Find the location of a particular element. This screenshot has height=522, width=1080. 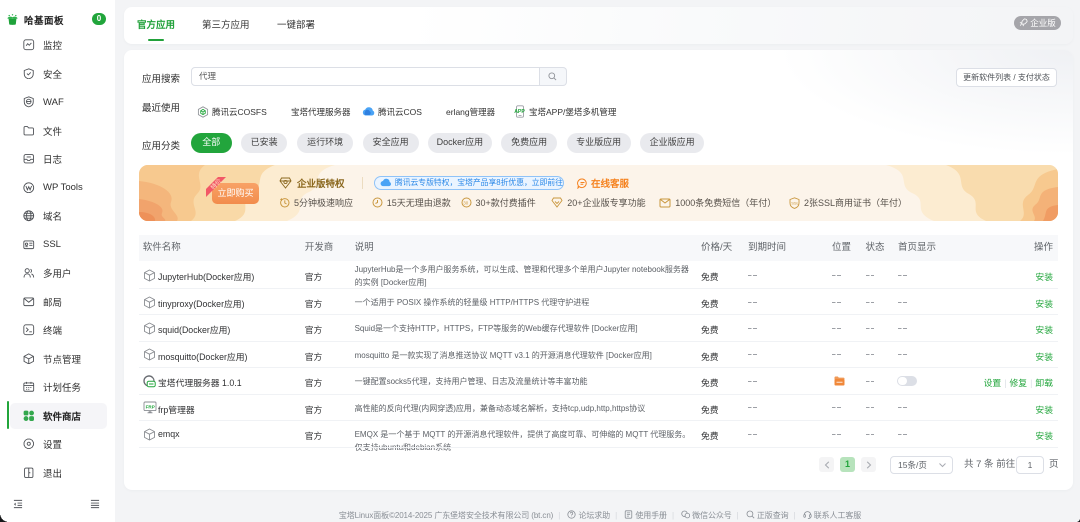

svg-text: FRP is located at coordinates (149, 407).